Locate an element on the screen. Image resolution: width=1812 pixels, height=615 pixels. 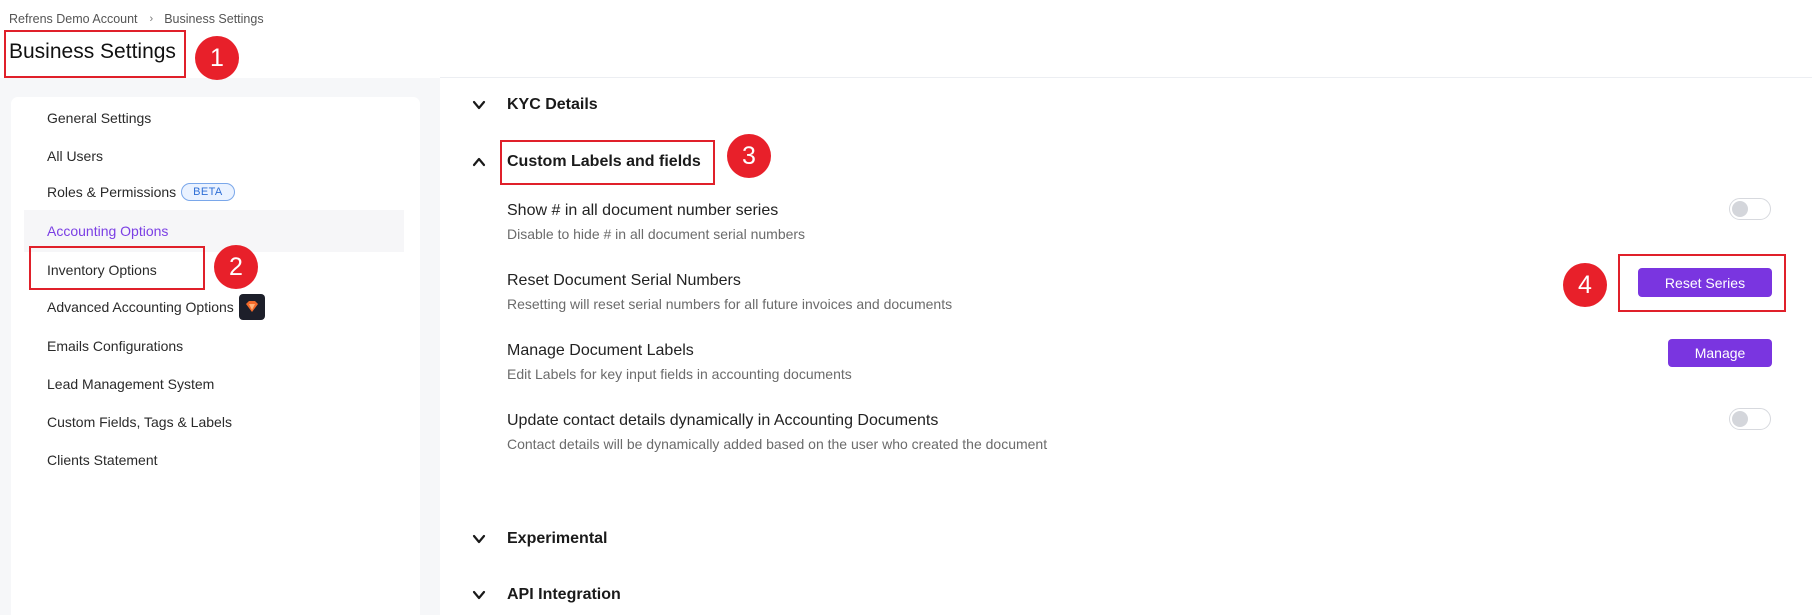
sidebar-item-label: Accounting Options is located at coordinates (108, 231).